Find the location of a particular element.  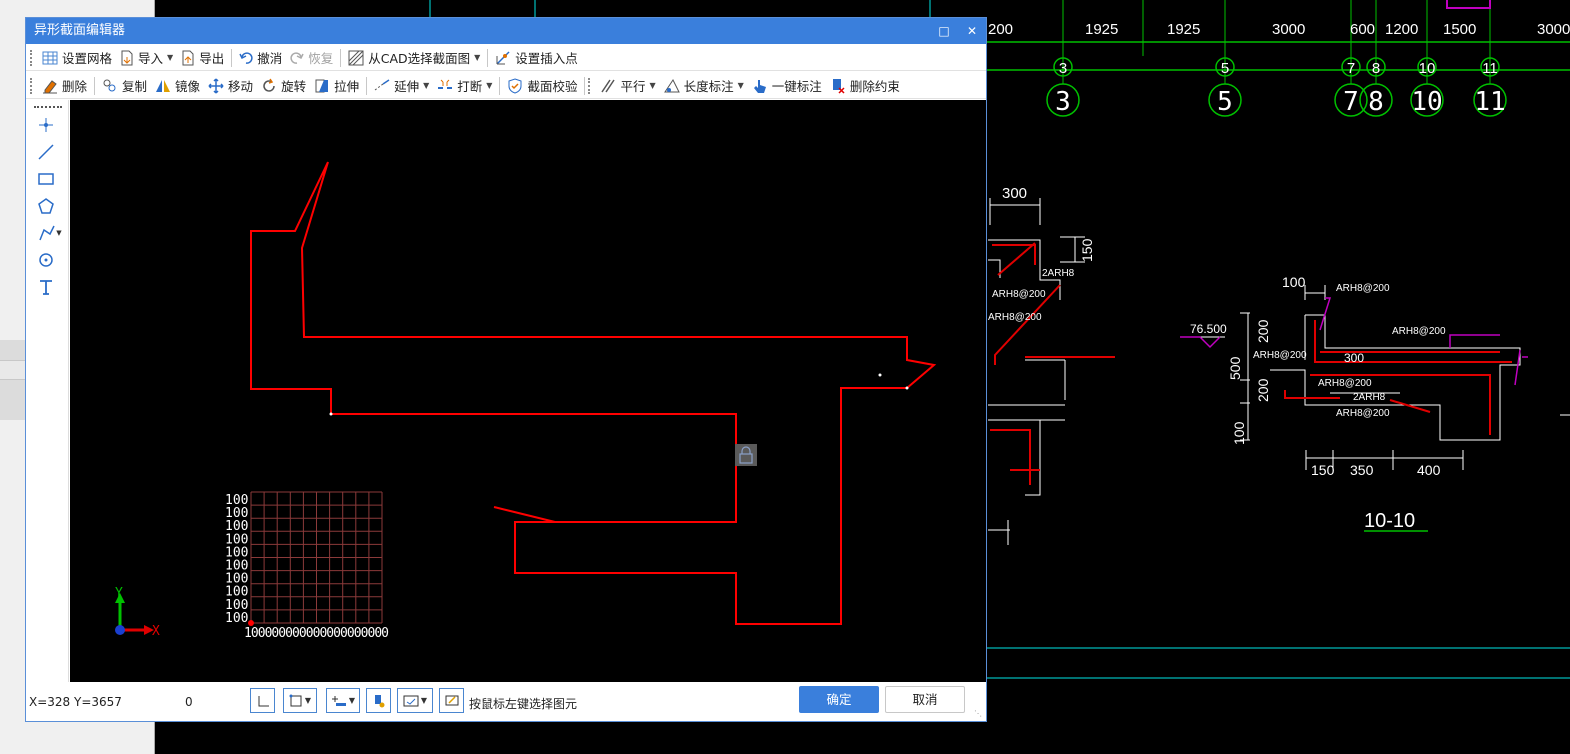

tools-grip is located at coordinates (48, 107).